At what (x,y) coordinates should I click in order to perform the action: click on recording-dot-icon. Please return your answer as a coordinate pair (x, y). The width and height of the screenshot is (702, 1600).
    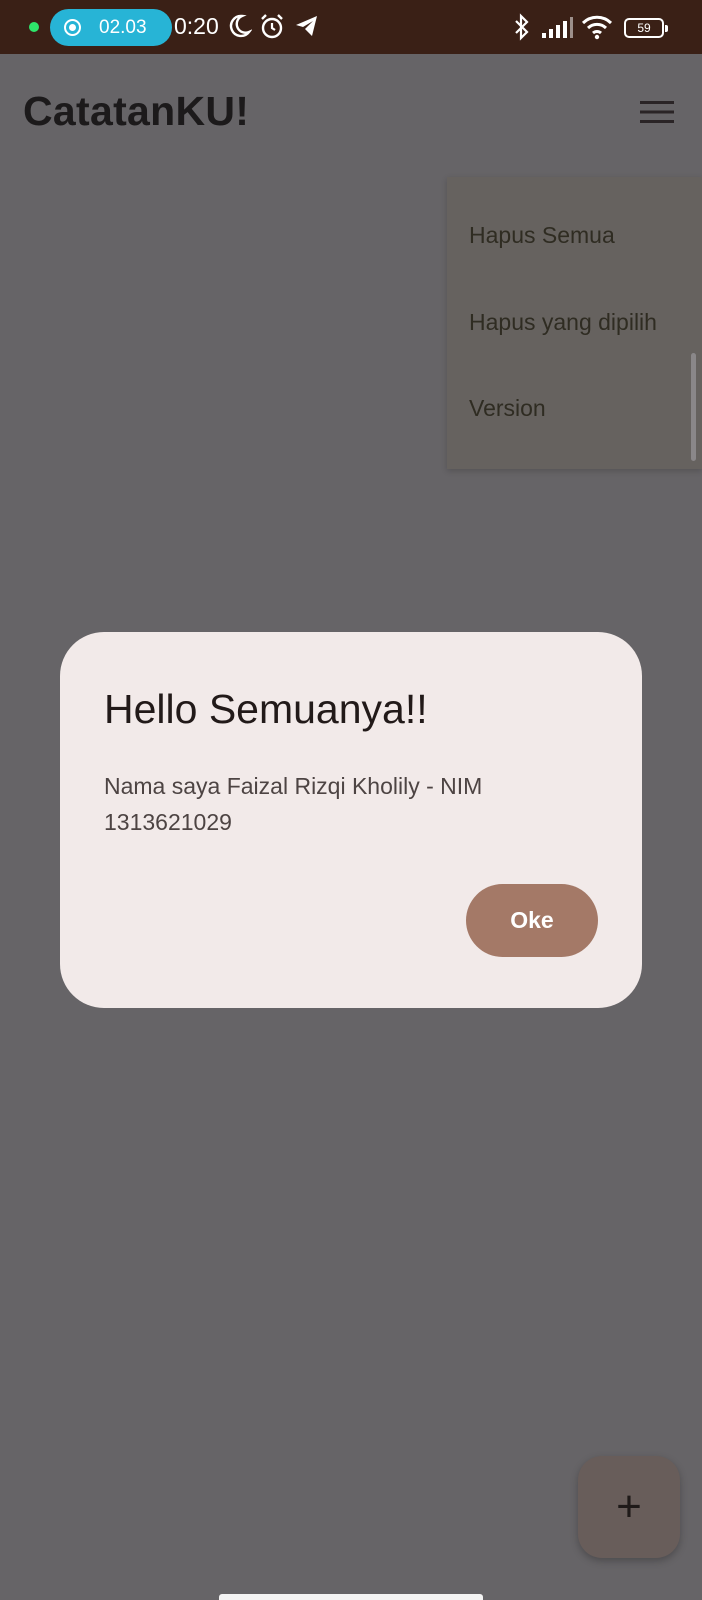
    Looking at the image, I should click on (34, 27).